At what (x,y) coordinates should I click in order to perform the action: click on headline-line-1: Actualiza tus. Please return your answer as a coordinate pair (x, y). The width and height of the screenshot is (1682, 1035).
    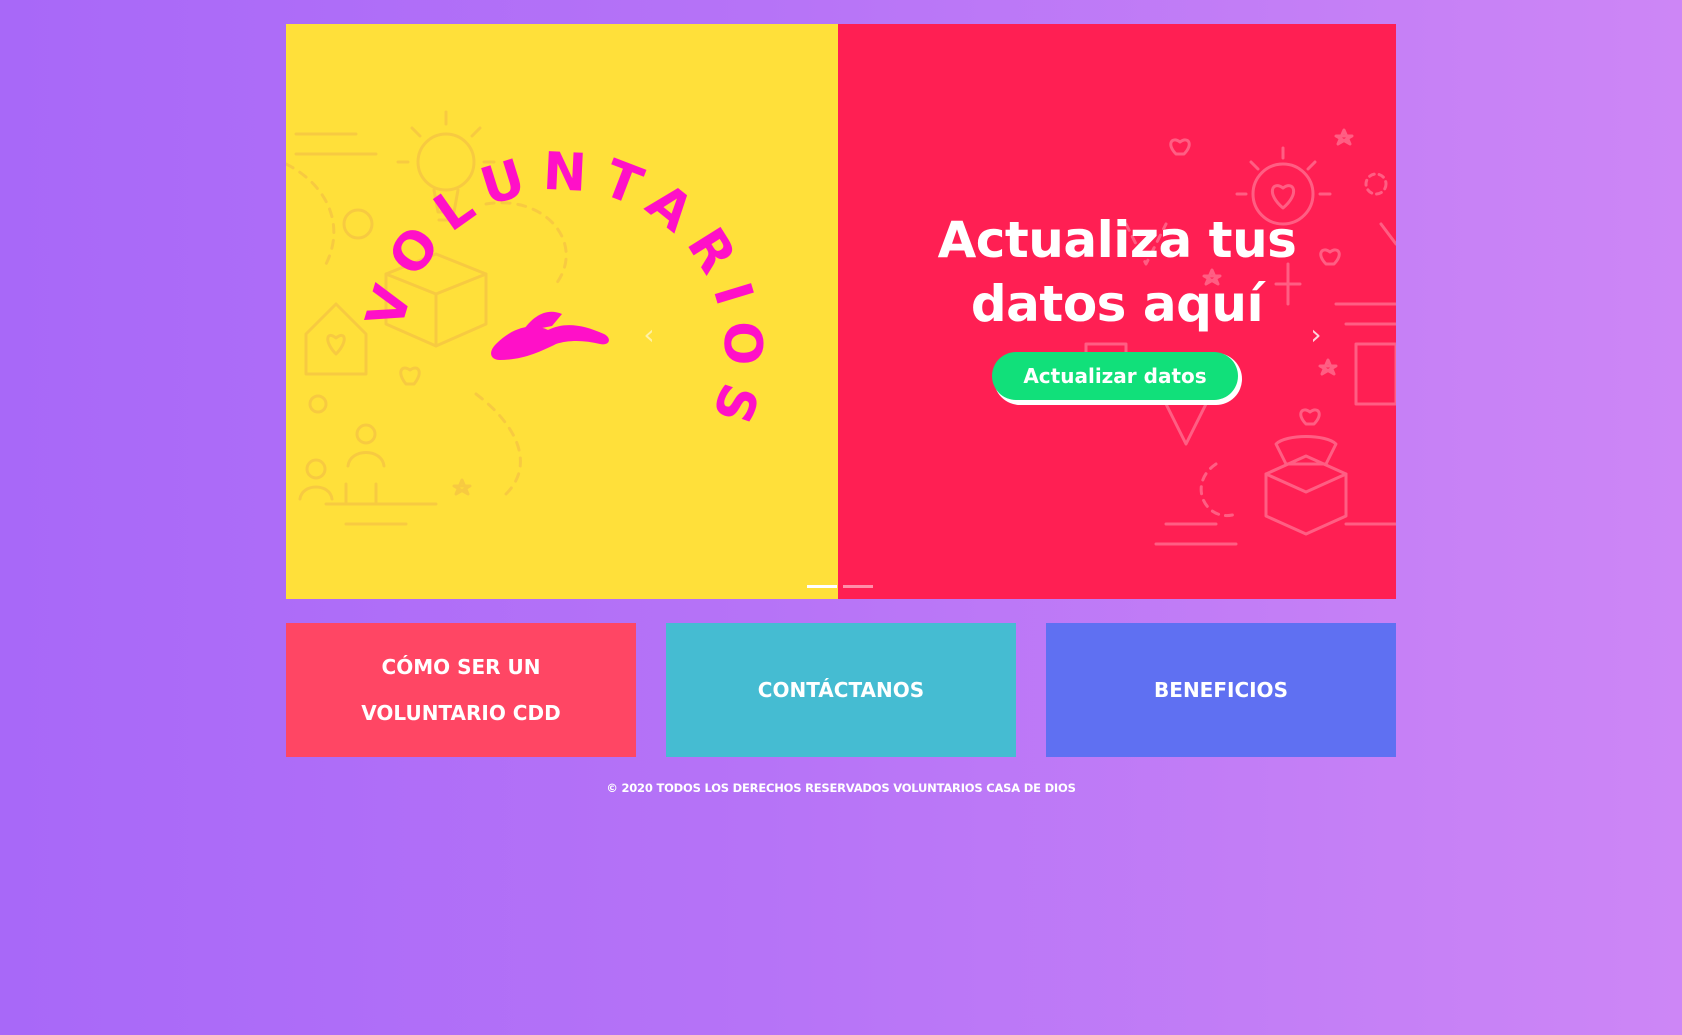
    Looking at the image, I should click on (1117, 240).